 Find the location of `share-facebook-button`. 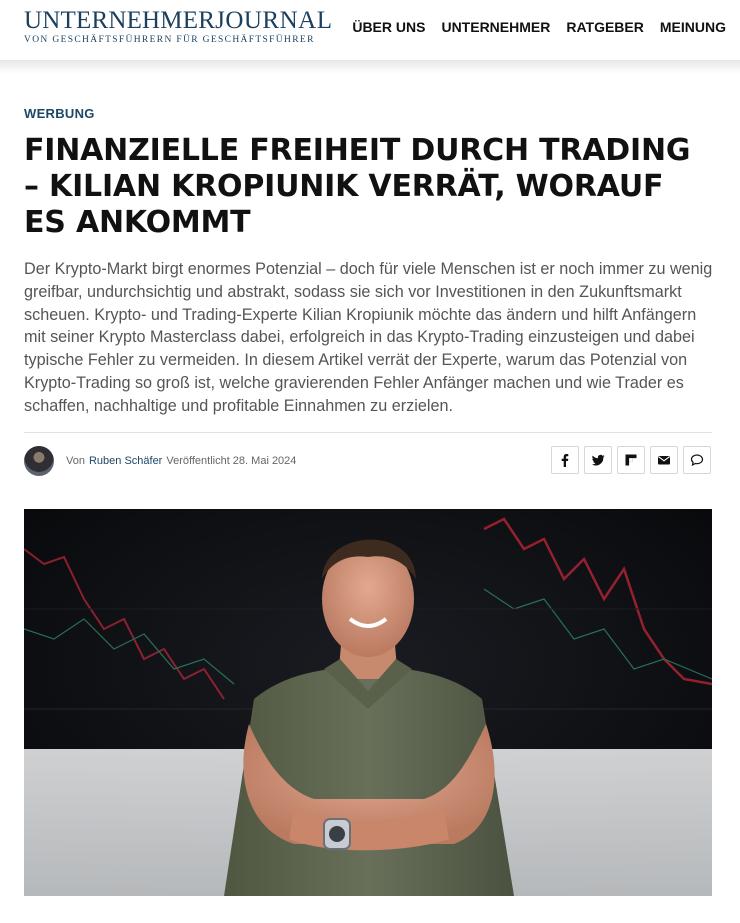

share-facebook-button is located at coordinates (565, 460).